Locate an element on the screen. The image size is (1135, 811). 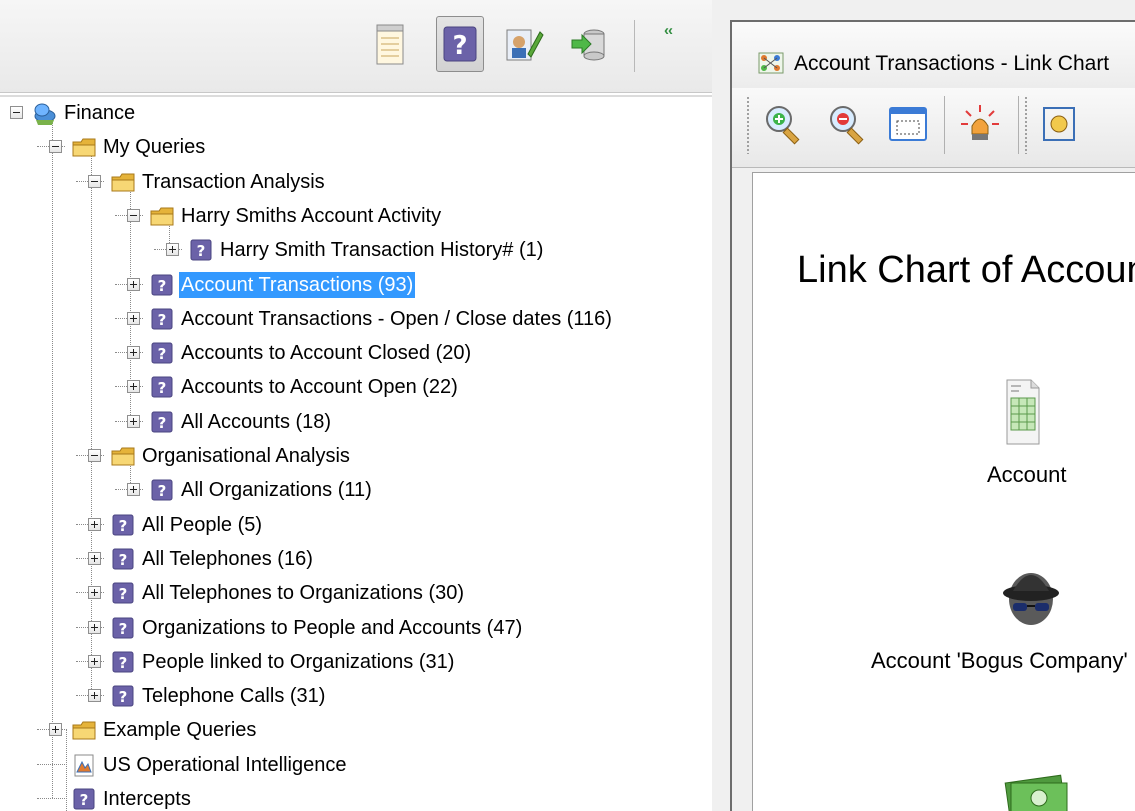
tree-node-label: All Accounts (18) is located at coordinates (256, 421).